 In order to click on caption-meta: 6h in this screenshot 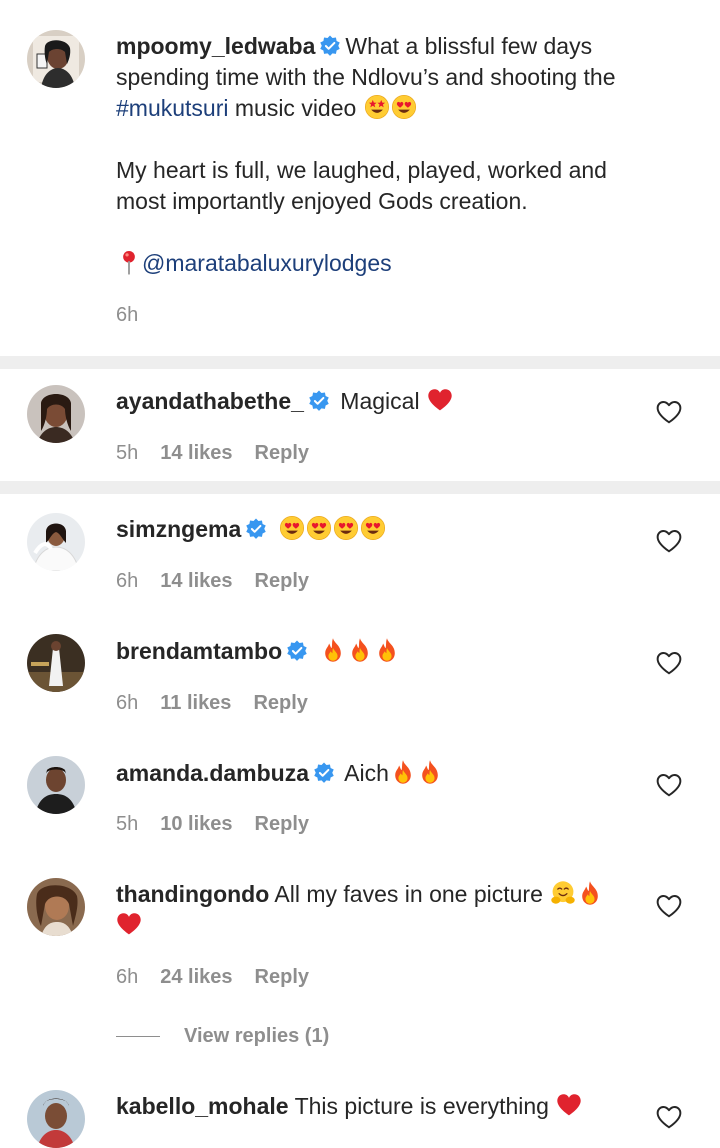, I will do `click(138, 315)`.